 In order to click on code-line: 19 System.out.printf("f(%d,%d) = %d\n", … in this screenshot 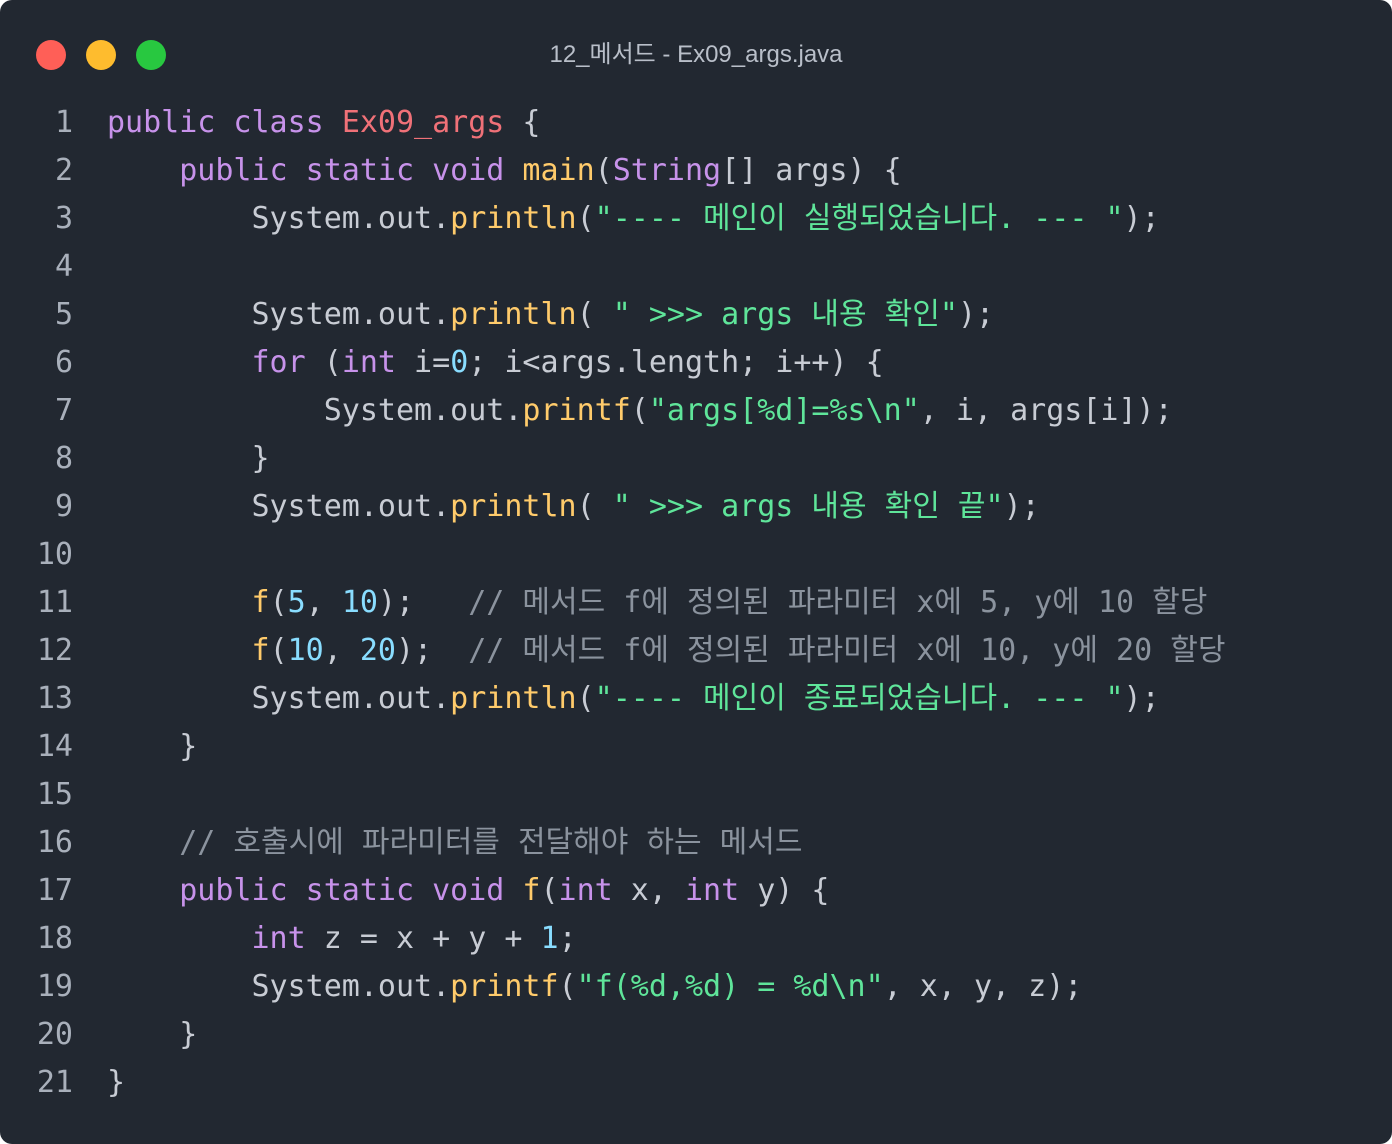, I will do `click(696, 987)`.